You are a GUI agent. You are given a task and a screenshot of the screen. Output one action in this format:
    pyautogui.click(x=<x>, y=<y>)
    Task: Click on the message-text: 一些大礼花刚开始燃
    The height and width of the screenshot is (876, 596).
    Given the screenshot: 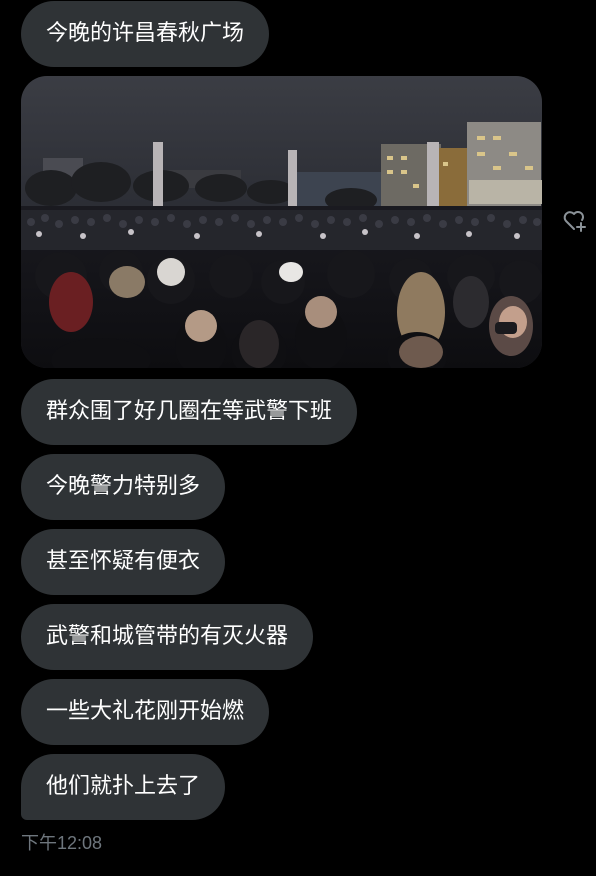 What is the action you would take?
    pyautogui.click(x=145, y=711)
    